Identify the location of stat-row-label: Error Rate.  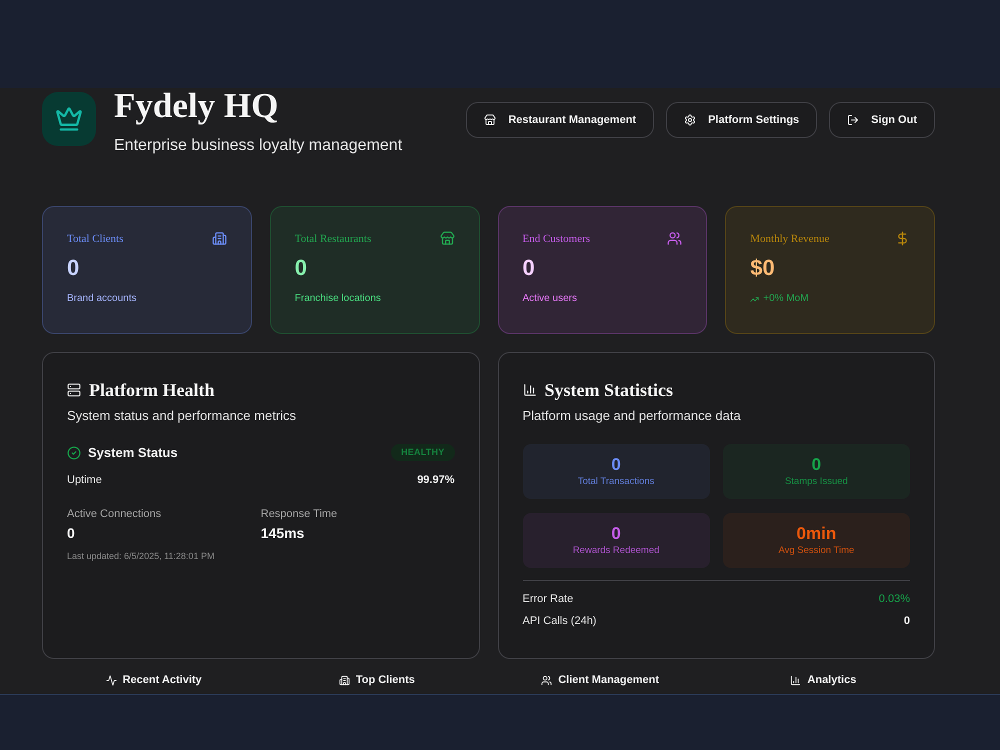
(548, 599).